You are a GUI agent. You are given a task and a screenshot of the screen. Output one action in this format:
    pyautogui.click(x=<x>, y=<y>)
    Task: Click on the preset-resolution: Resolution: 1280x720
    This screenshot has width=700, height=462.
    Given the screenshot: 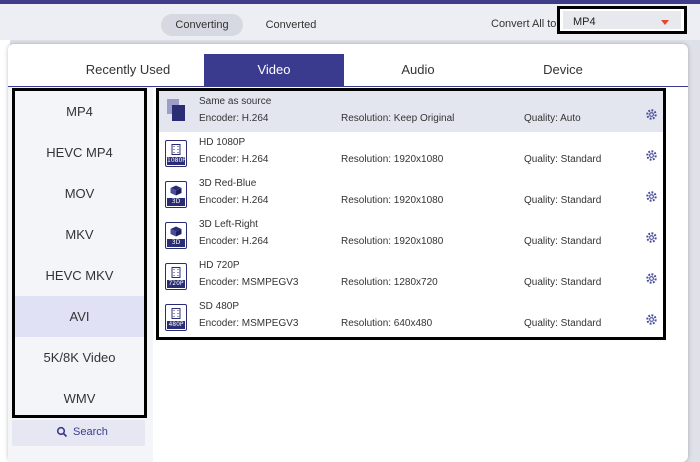 What is the action you would take?
    pyautogui.click(x=389, y=282)
    